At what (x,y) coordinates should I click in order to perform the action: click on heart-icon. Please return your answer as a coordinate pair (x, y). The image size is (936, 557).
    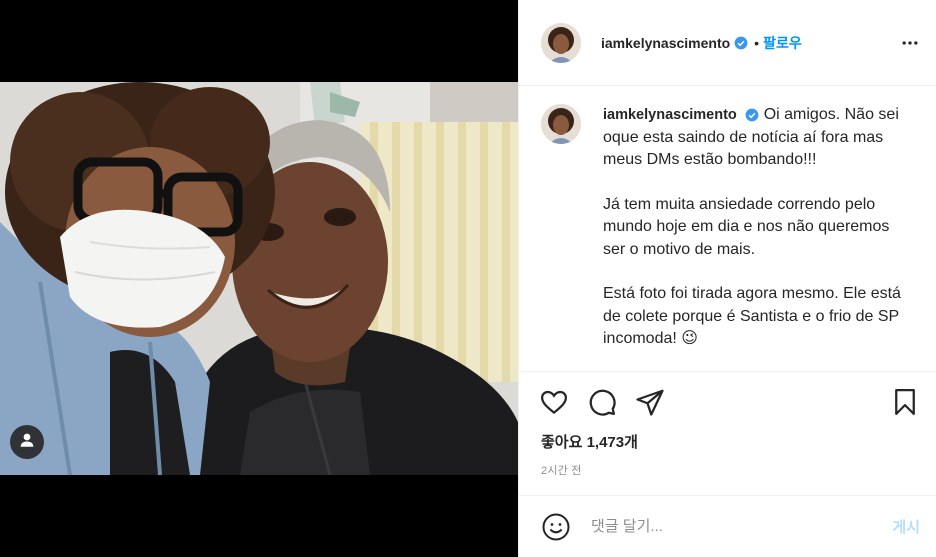
    Looking at the image, I should click on (554, 402).